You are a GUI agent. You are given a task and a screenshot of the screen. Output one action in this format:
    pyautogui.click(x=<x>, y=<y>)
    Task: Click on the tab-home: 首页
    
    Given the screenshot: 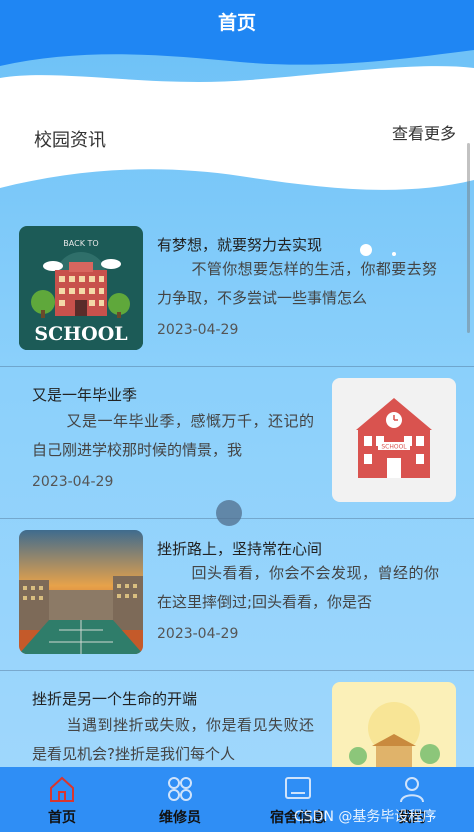 What is the action you would take?
    pyautogui.click(x=62, y=799)
    